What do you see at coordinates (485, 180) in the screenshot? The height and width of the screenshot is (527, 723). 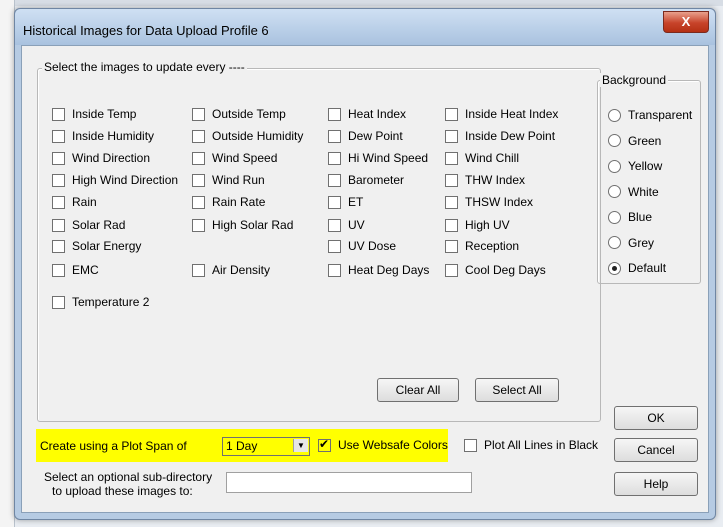 I see `image-checkbox: THW Index` at bounding box center [485, 180].